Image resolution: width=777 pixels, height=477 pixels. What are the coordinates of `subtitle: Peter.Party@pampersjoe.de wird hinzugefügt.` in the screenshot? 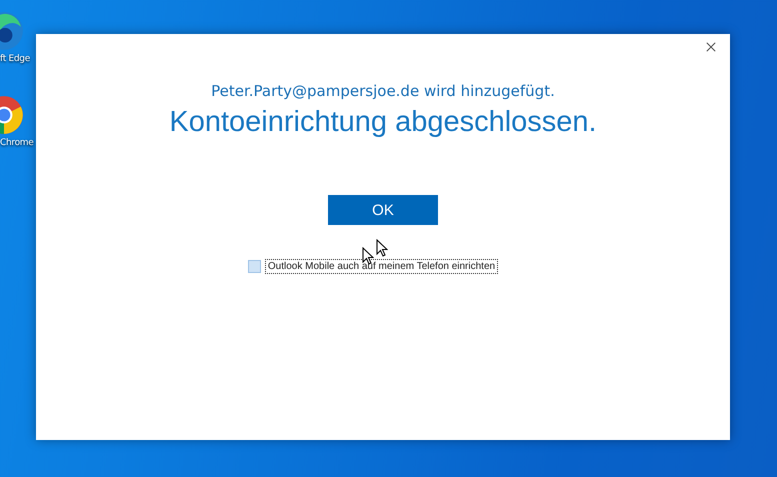 It's located at (383, 91).